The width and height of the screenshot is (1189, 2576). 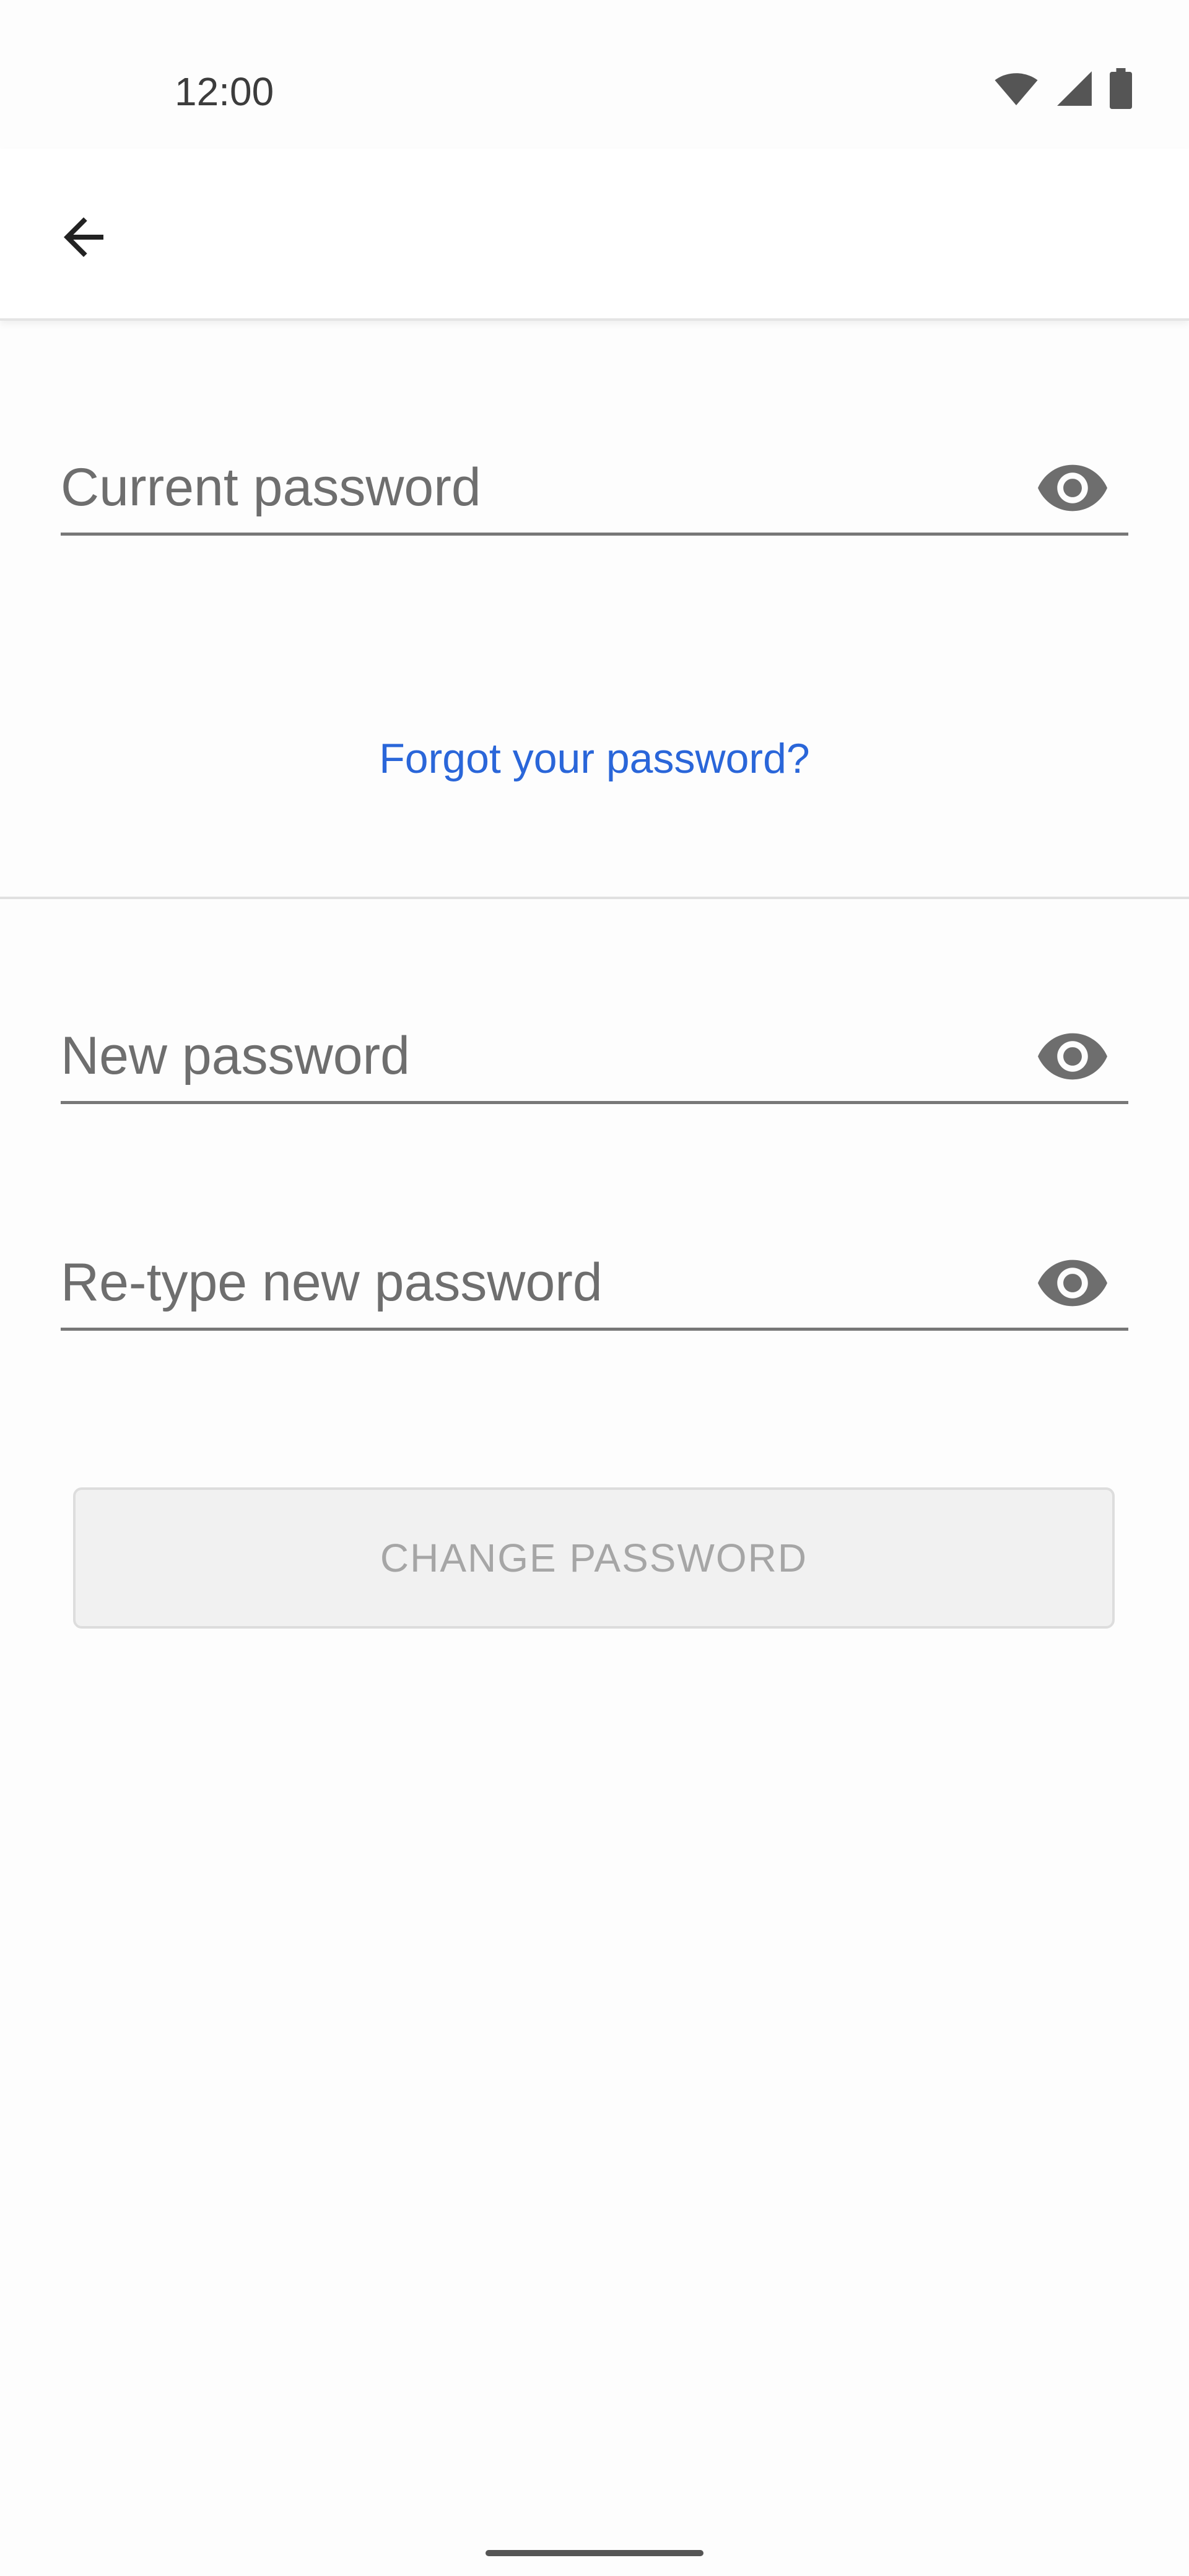 What do you see at coordinates (594, 235) in the screenshot?
I see `app-bar` at bounding box center [594, 235].